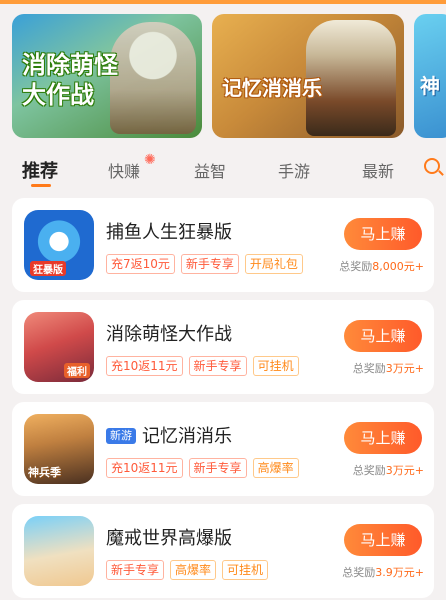 This screenshot has height=600, width=446. I want to click on banner-memory-game: 记忆消消乐, so click(308, 76).